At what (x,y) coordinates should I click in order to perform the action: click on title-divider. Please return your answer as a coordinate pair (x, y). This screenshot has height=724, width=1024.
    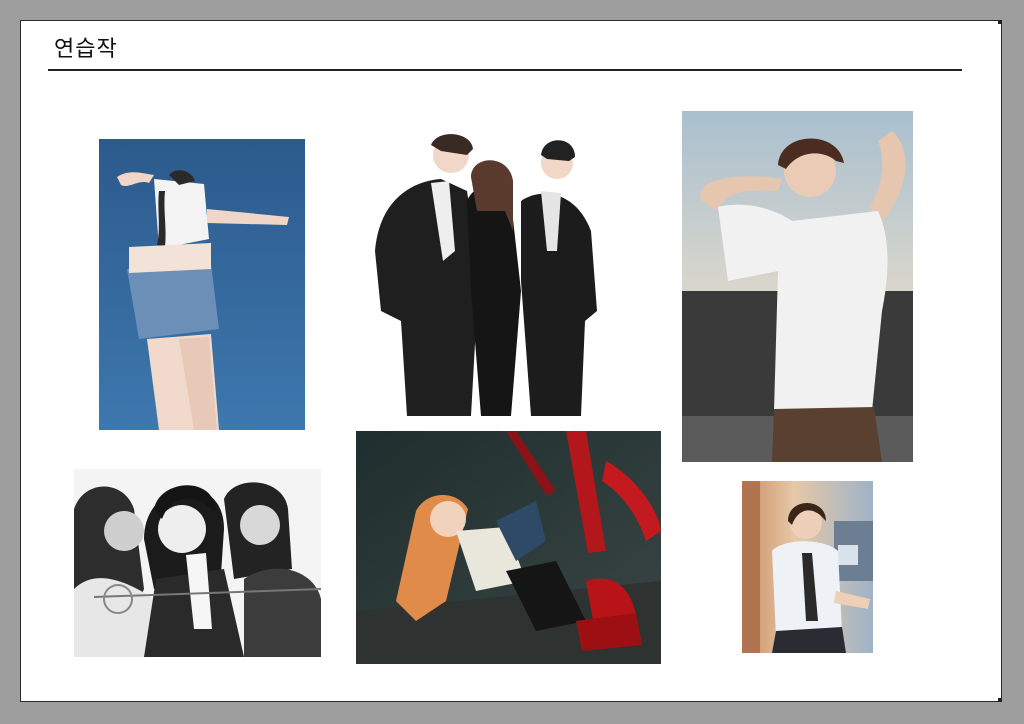
    Looking at the image, I should click on (505, 70).